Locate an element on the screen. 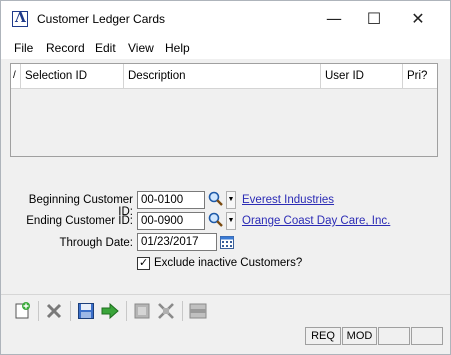  delete-icon is located at coordinates (54, 311).